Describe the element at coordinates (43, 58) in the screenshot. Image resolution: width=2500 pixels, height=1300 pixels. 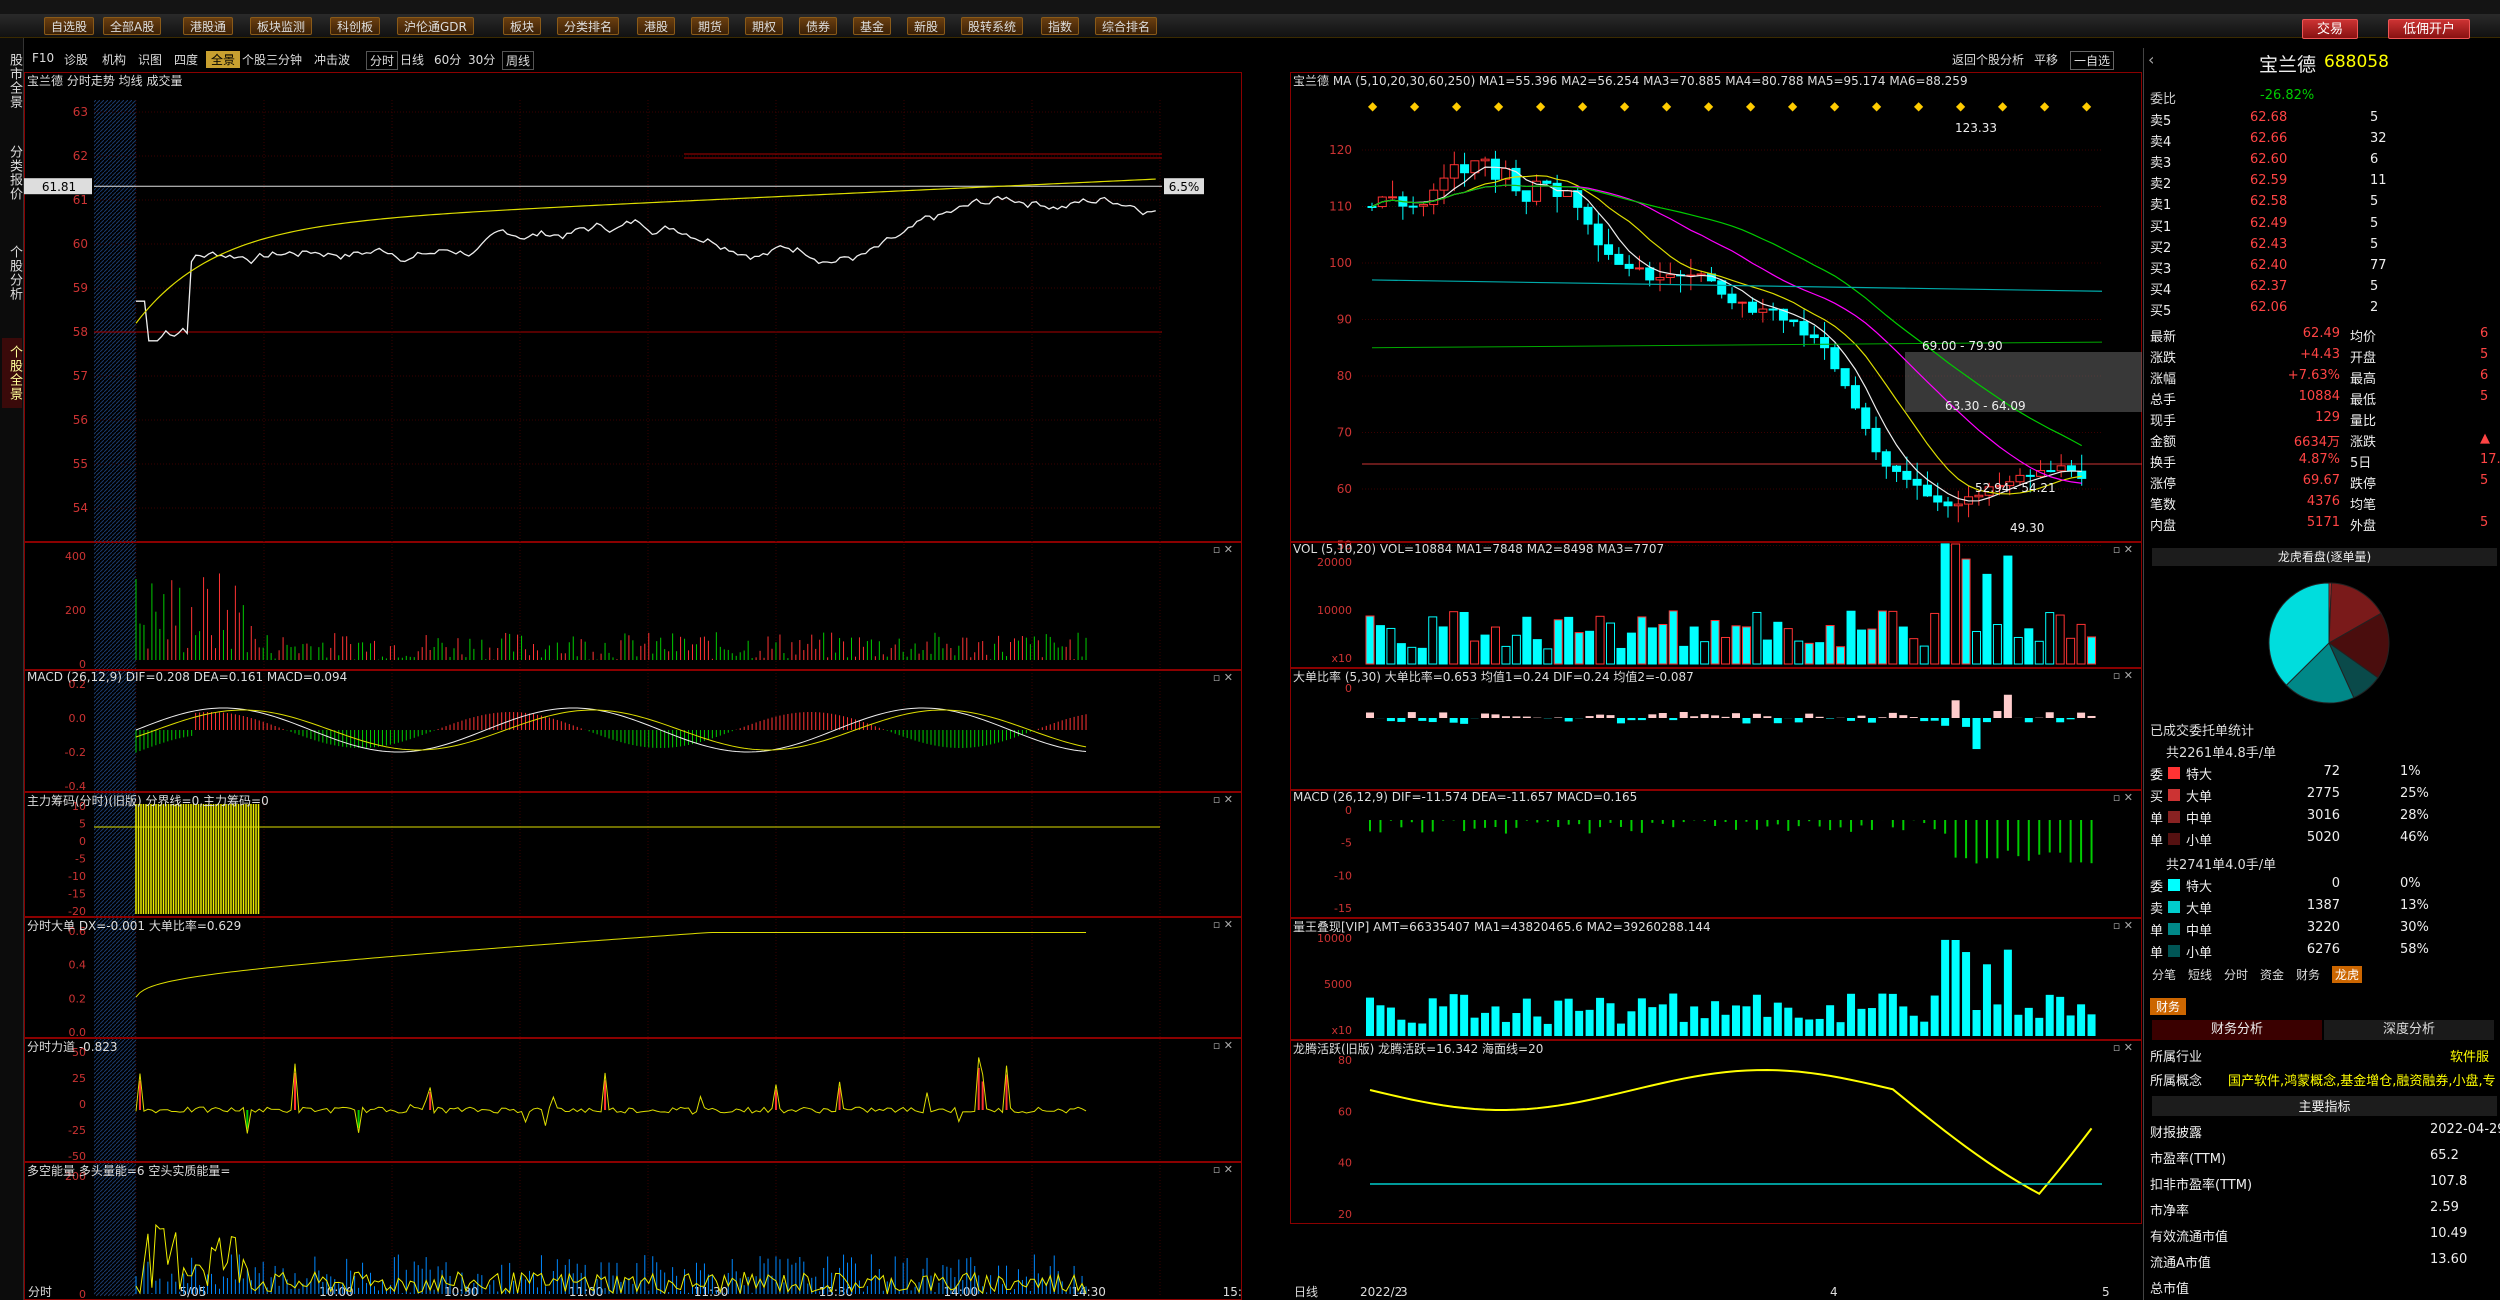
I see `tab-f10: F10` at that location.